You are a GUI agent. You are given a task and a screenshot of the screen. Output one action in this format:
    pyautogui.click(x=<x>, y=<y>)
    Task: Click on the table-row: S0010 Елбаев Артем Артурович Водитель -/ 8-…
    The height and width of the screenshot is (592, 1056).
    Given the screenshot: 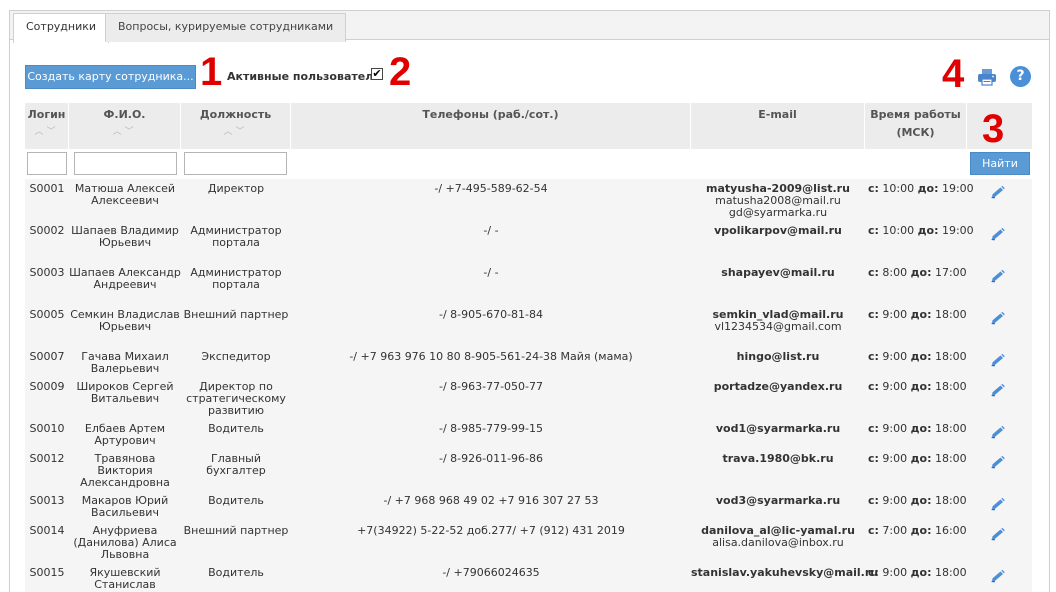 What is the action you would take?
    pyautogui.click(x=528, y=434)
    